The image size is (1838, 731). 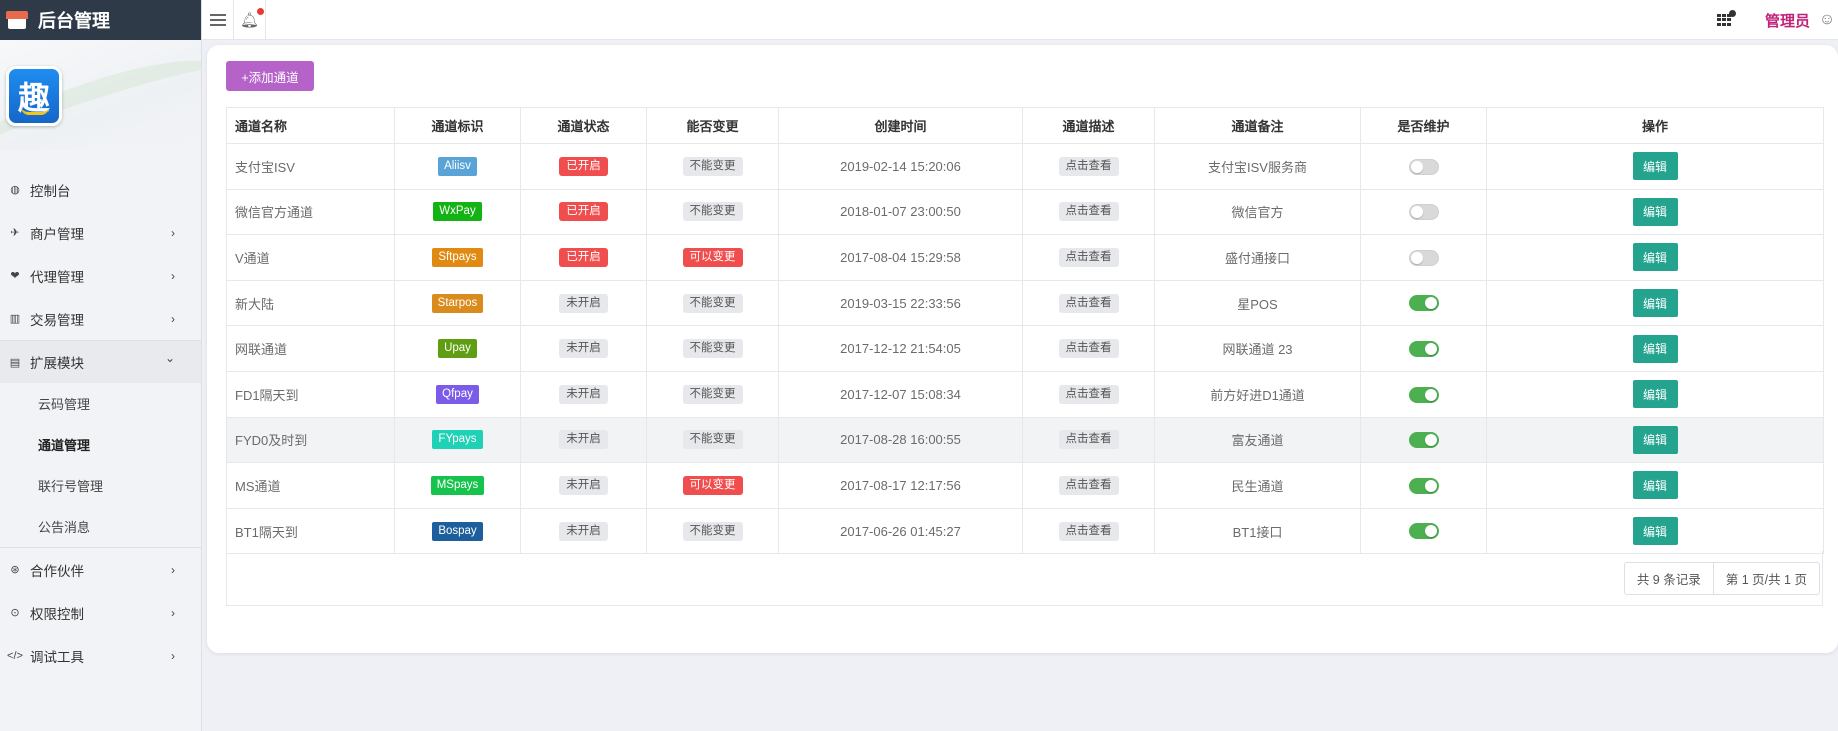 I want to click on channel-code-badge: Sftpays, so click(x=457, y=257).